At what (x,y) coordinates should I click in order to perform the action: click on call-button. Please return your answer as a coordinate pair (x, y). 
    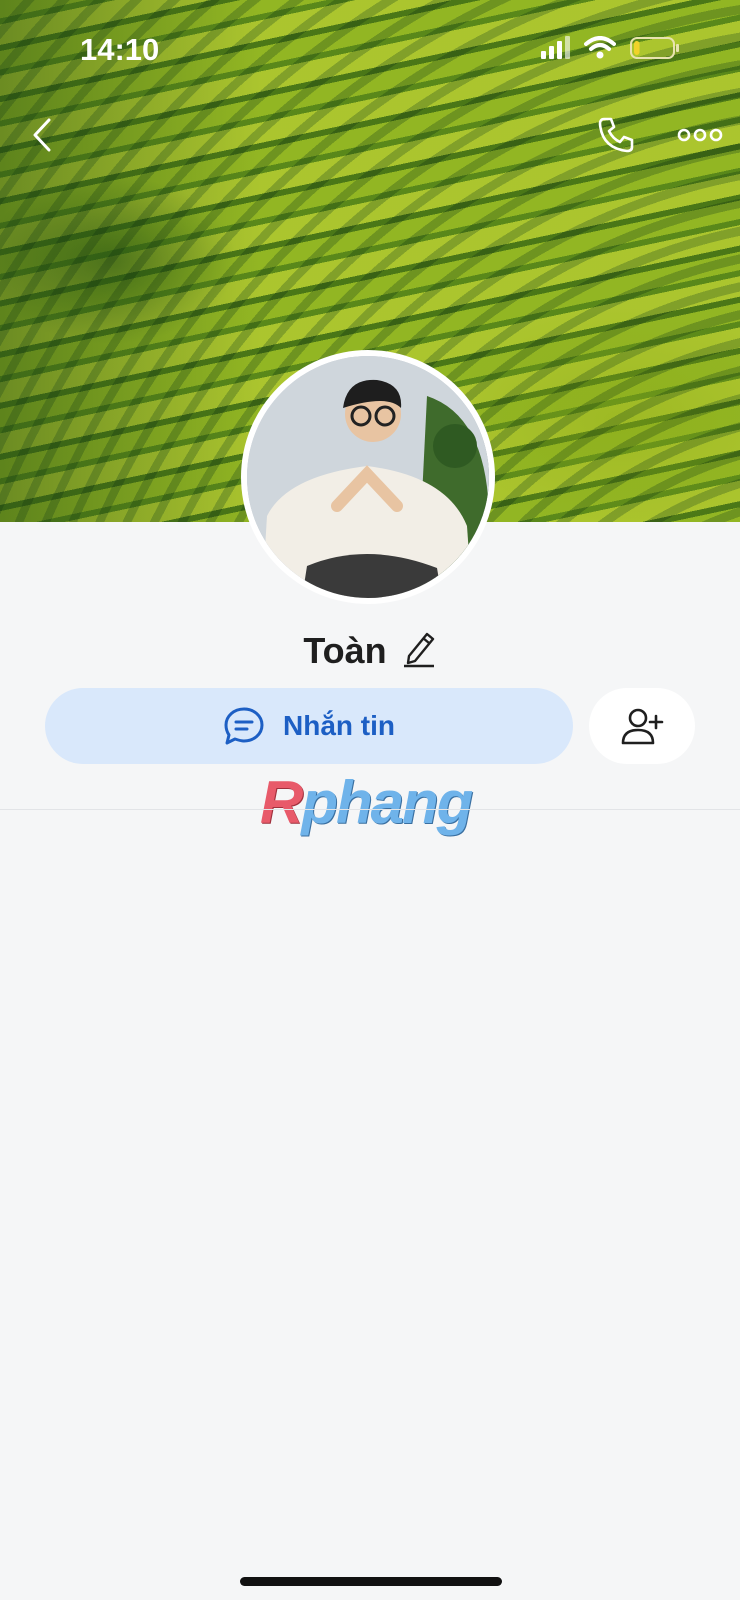
    Looking at the image, I should click on (616, 135).